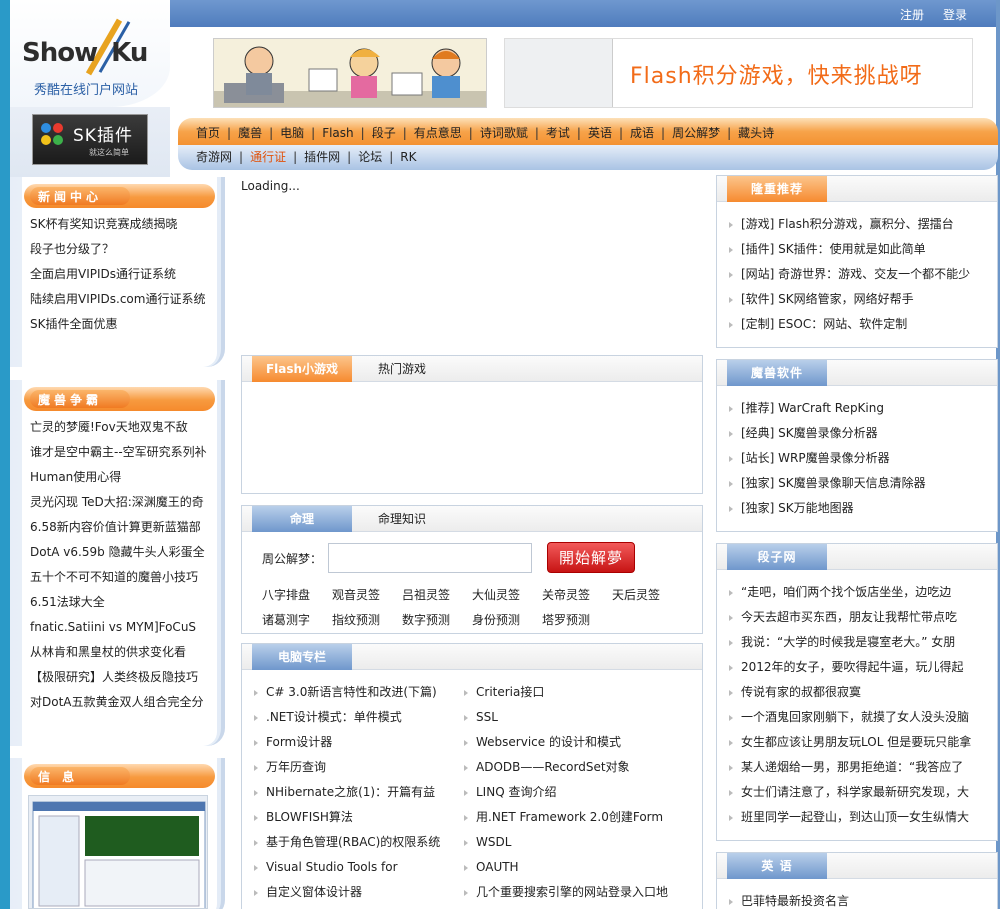  Describe the element at coordinates (579, 742) in the screenshot. I see `computer-article-item: Webservice 的设计和模式` at that location.